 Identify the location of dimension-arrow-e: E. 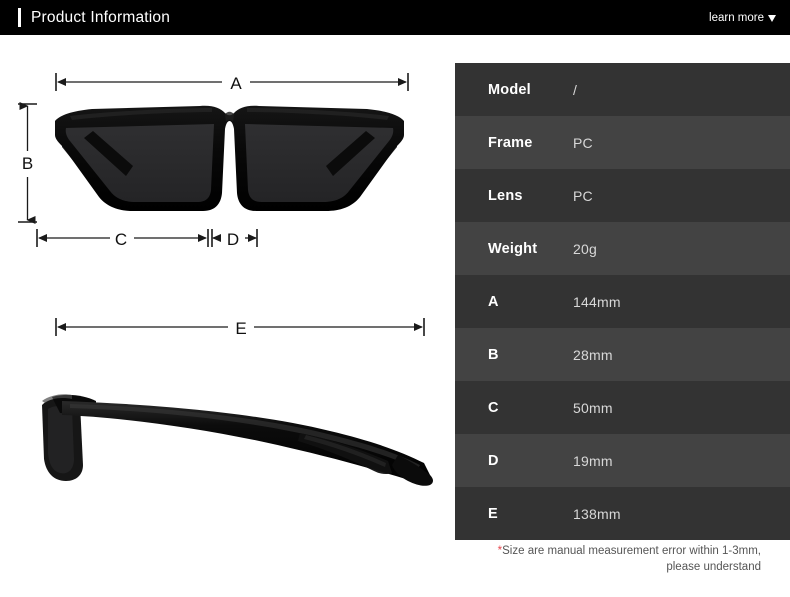
(240, 328).